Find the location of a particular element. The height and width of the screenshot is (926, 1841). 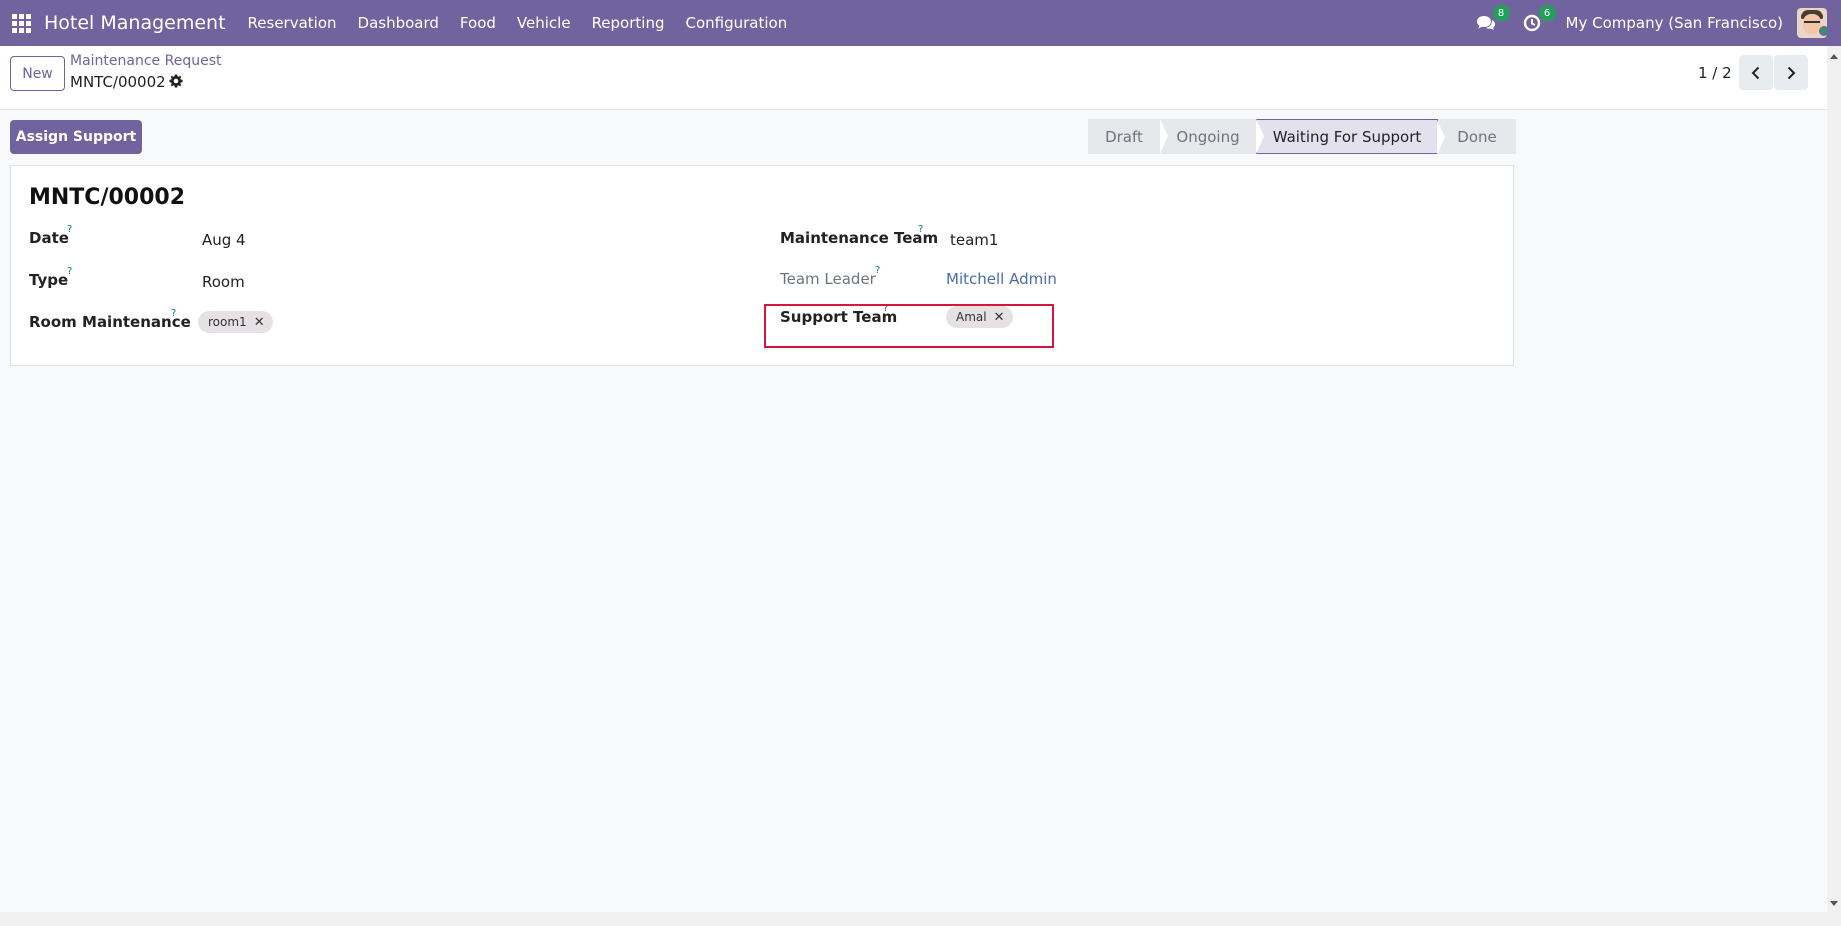

status-bar: Draft Ongoing Waiting For Support Done is located at coordinates (1302, 137).